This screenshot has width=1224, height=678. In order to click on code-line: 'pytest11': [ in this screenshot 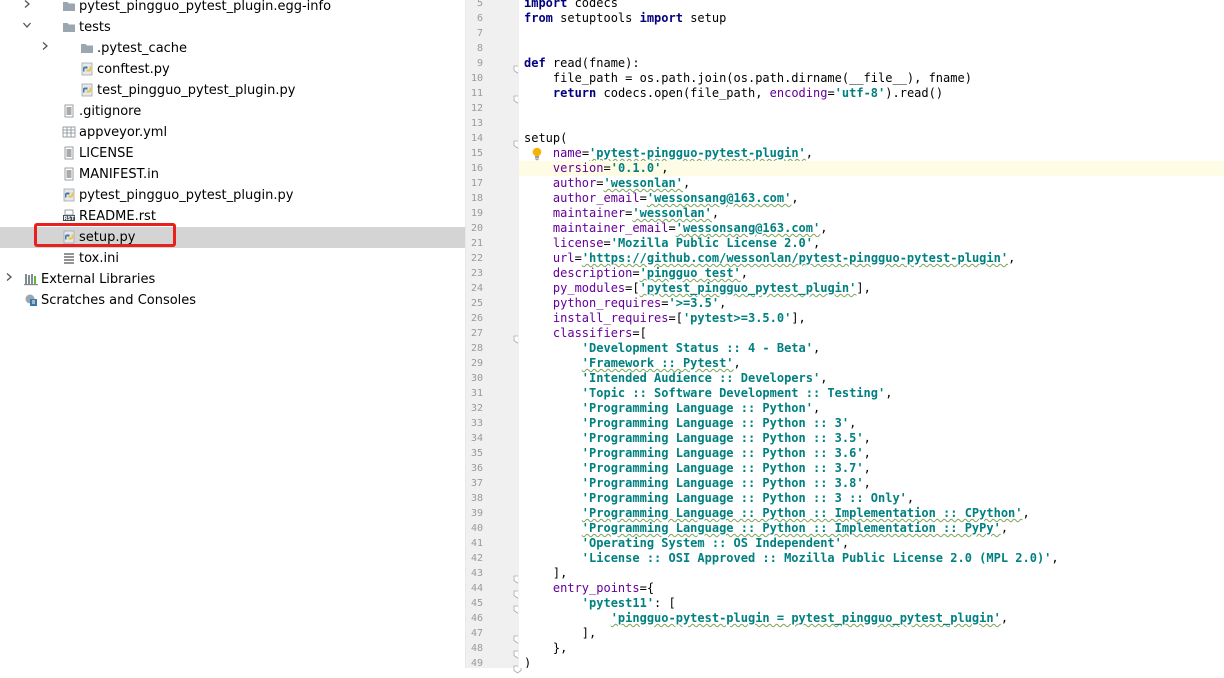, I will do `click(871, 603)`.